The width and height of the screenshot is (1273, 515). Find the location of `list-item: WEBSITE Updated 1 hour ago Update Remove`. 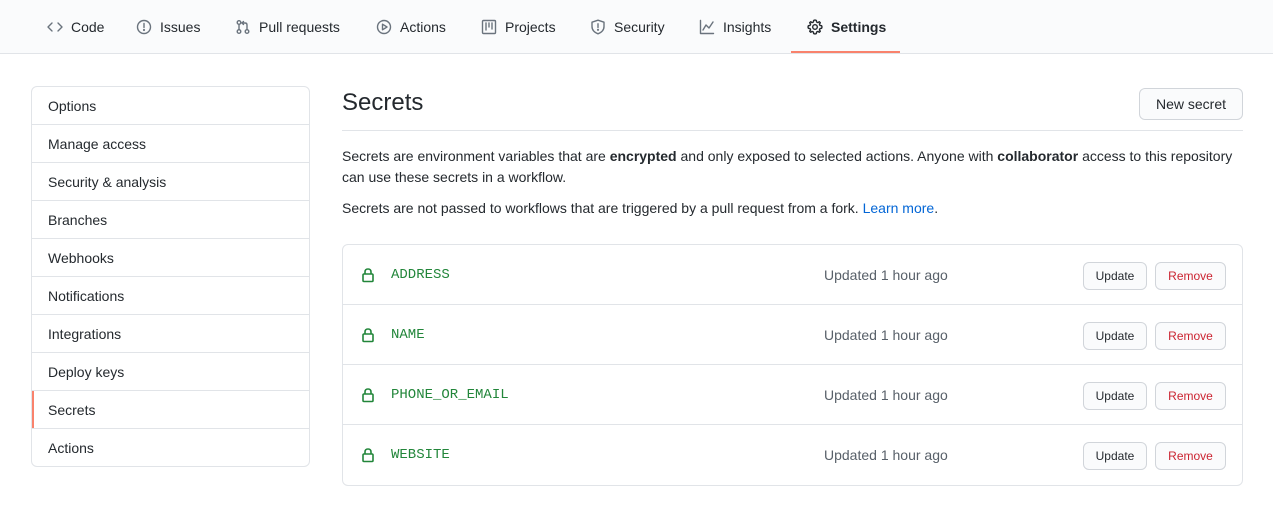

list-item: WEBSITE Updated 1 hour ago Update Remove is located at coordinates (792, 455).